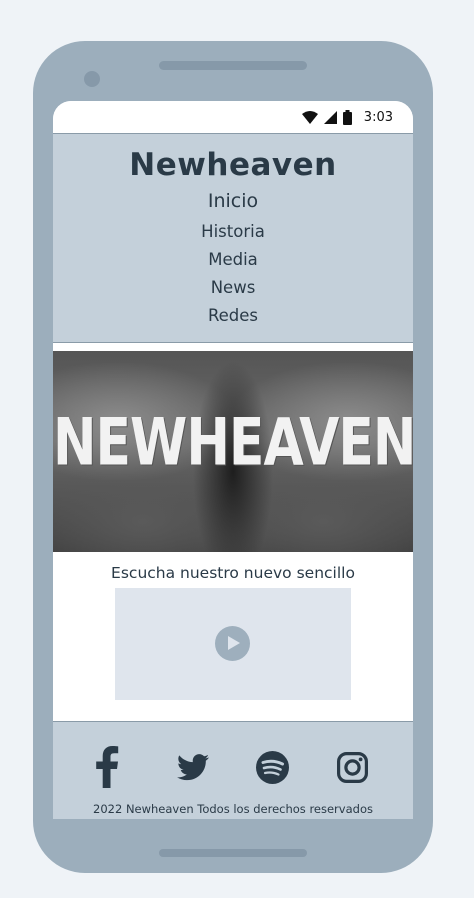 The image size is (474, 898). I want to click on speaker-grille, so click(233, 65).